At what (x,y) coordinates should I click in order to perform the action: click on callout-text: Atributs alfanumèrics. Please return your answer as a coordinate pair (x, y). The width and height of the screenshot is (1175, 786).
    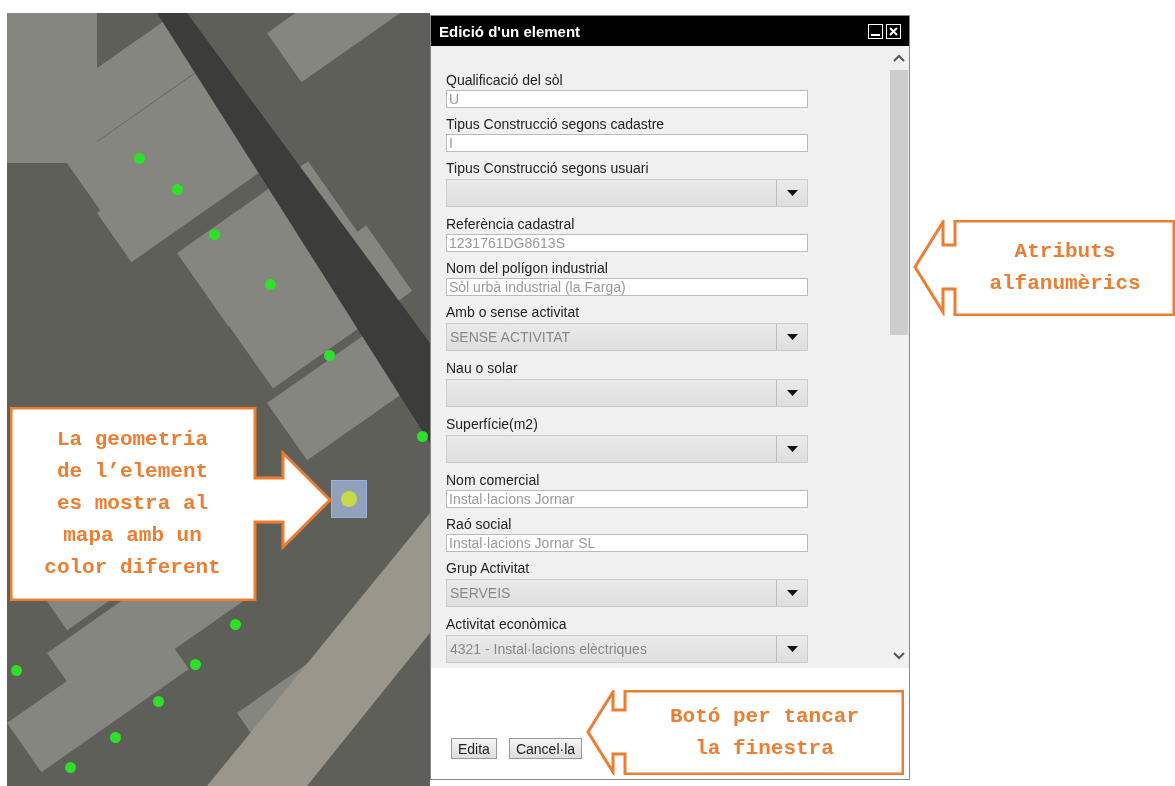
    Looking at the image, I should click on (1065, 268).